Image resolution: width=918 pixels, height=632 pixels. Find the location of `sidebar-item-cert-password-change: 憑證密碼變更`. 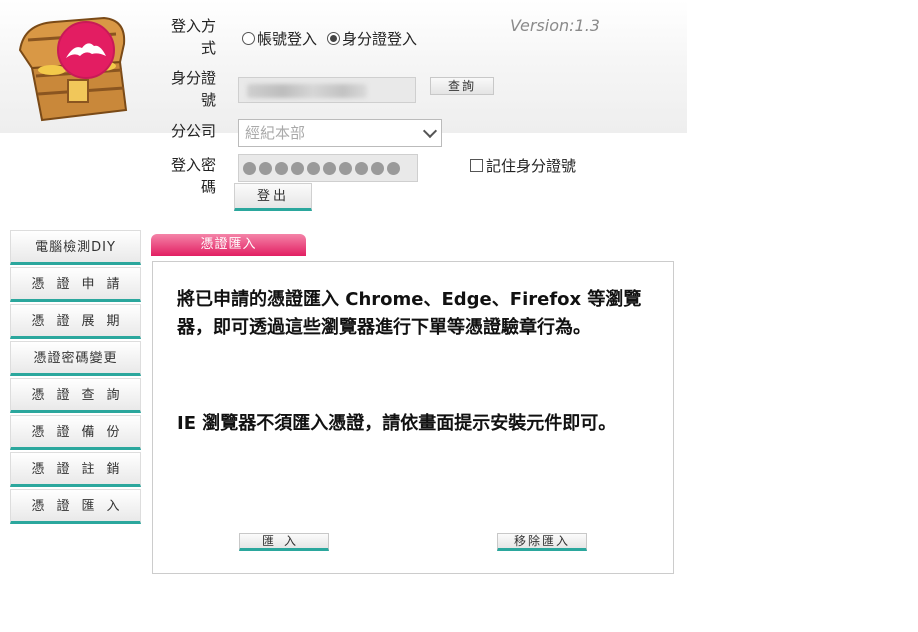

sidebar-item-cert-password-change: 憑證密碼變更 is located at coordinates (75, 358).